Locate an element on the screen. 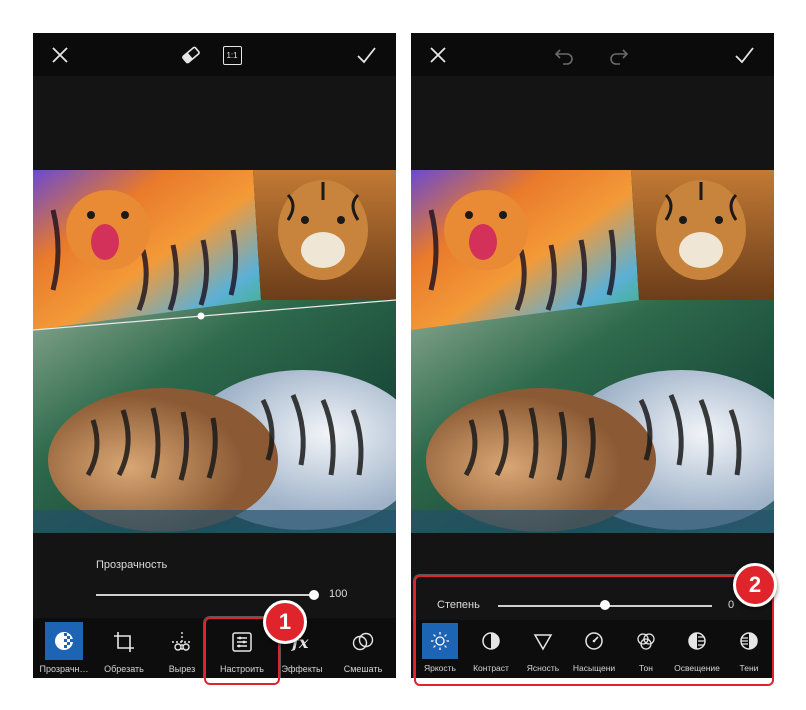 The width and height of the screenshot is (806, 710). tool-blend: Смешать is located at coordinates (363, 648).